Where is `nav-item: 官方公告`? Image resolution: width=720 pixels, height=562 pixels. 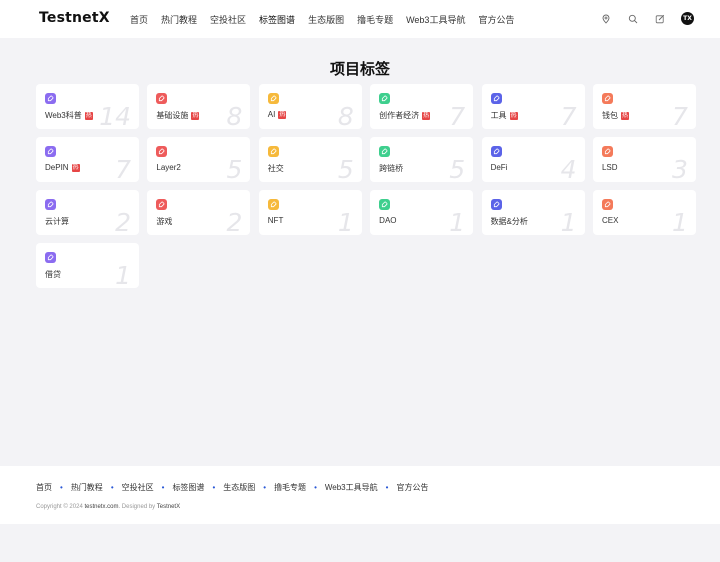 nav-item: 官方公告 is located at coordinates (496, 19).